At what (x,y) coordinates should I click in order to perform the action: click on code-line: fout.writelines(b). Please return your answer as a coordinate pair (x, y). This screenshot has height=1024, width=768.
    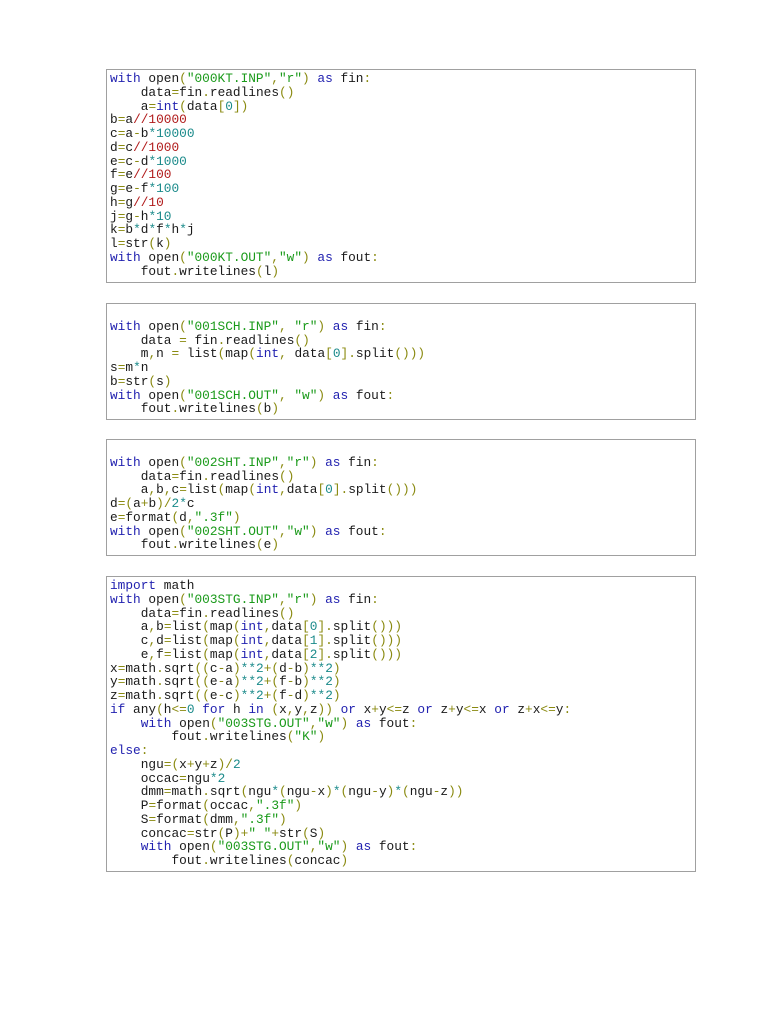
    Looking at the image, I should click on (402, 409).